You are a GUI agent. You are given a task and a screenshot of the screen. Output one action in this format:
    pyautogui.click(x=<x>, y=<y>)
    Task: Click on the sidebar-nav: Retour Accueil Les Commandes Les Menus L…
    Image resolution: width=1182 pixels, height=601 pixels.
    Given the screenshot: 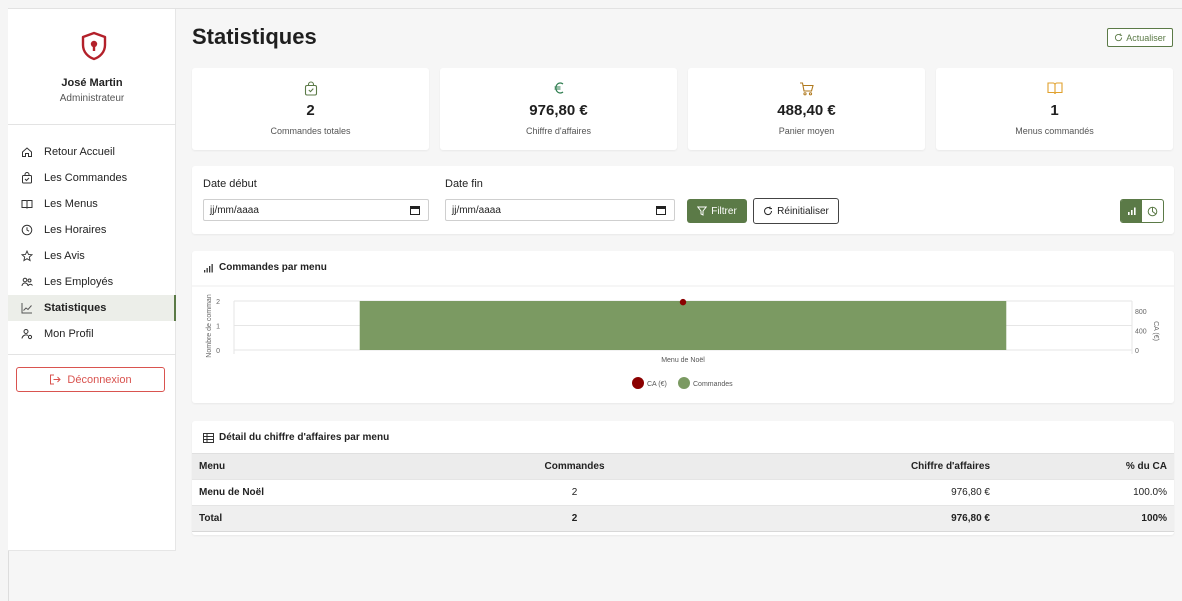 What is the action you would take?
    pyautogui.click(x=92, y=243)
    